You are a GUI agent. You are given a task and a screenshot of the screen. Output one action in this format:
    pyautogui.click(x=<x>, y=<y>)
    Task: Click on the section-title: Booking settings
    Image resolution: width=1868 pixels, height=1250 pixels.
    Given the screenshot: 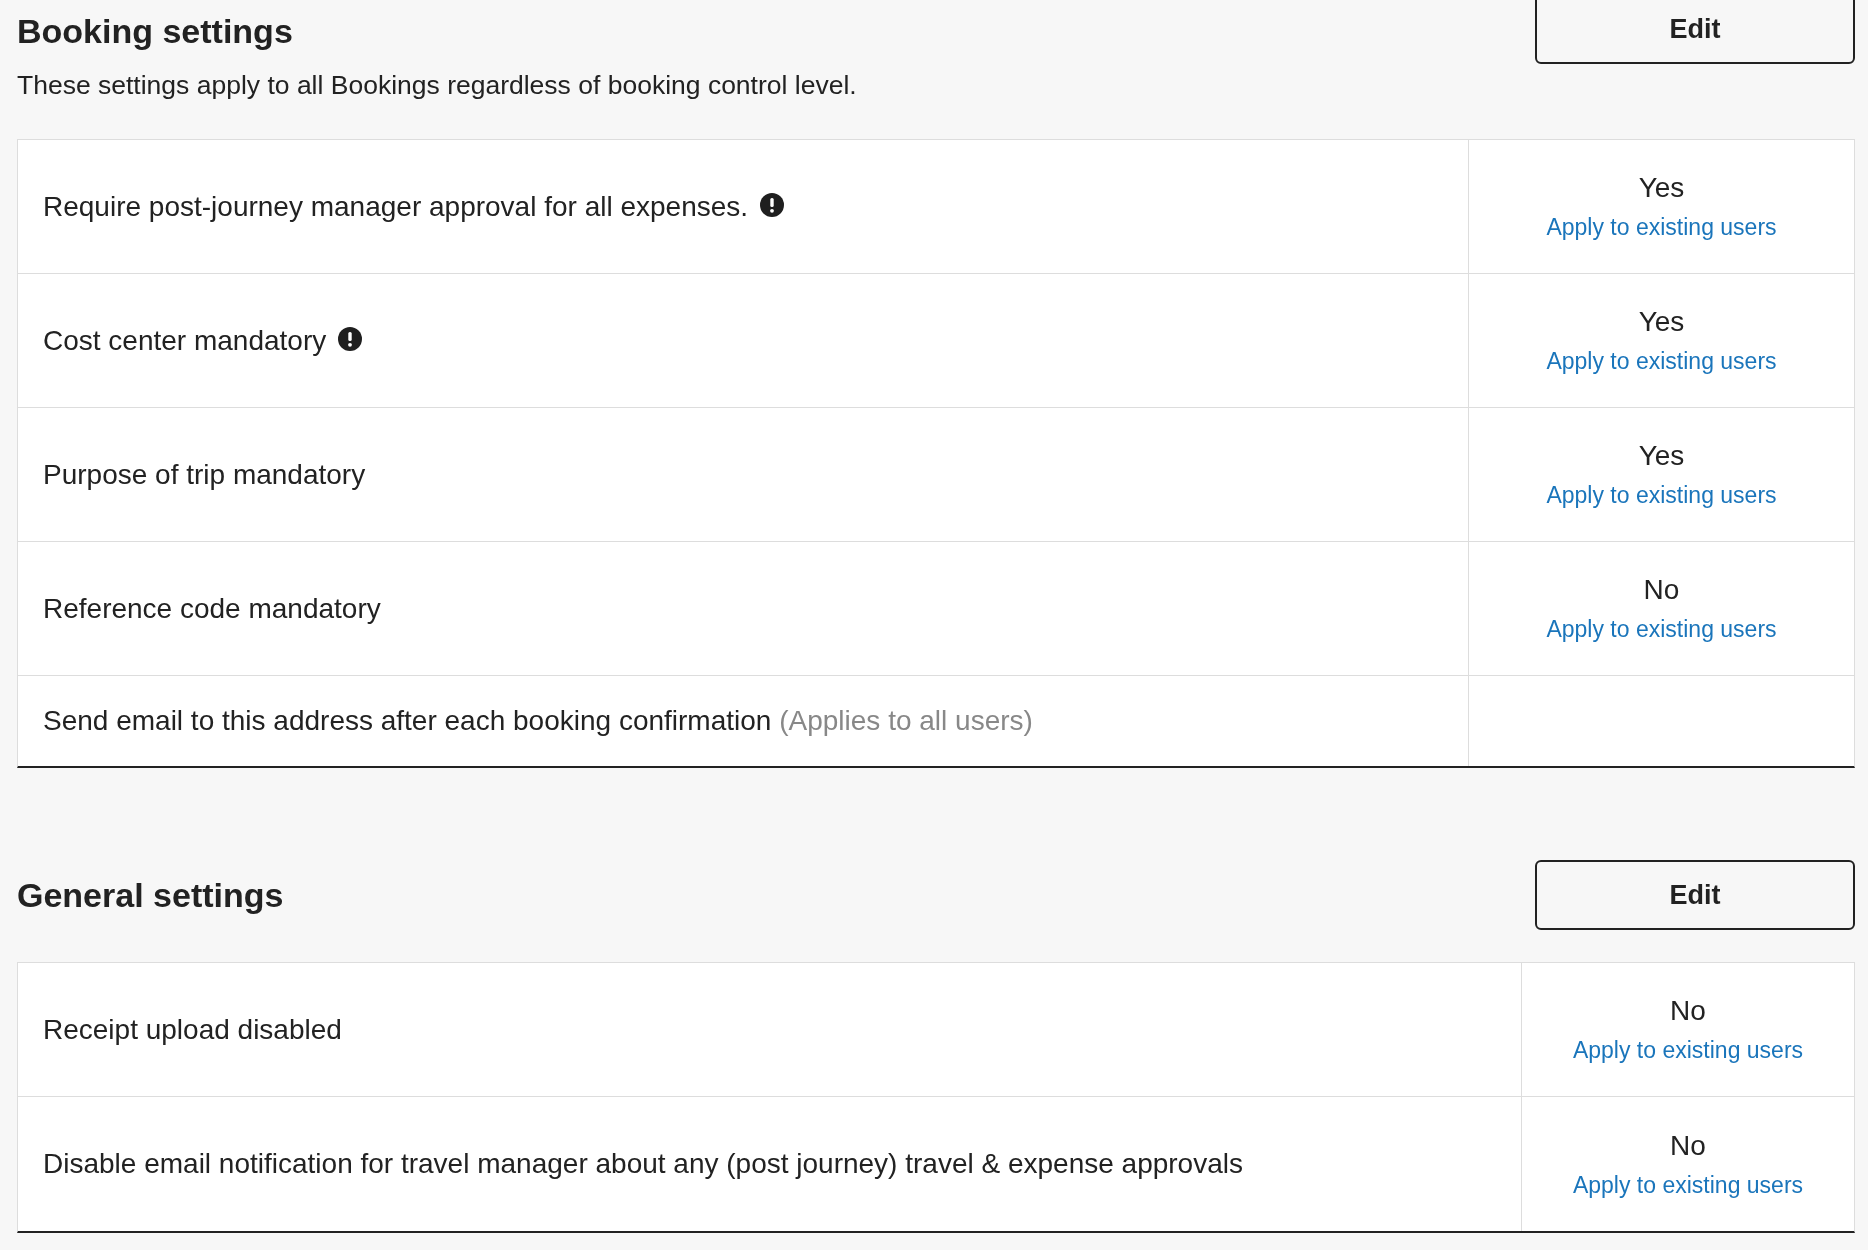 What is the action you would take?
    pyautogui.click(x=155, y=31)
    